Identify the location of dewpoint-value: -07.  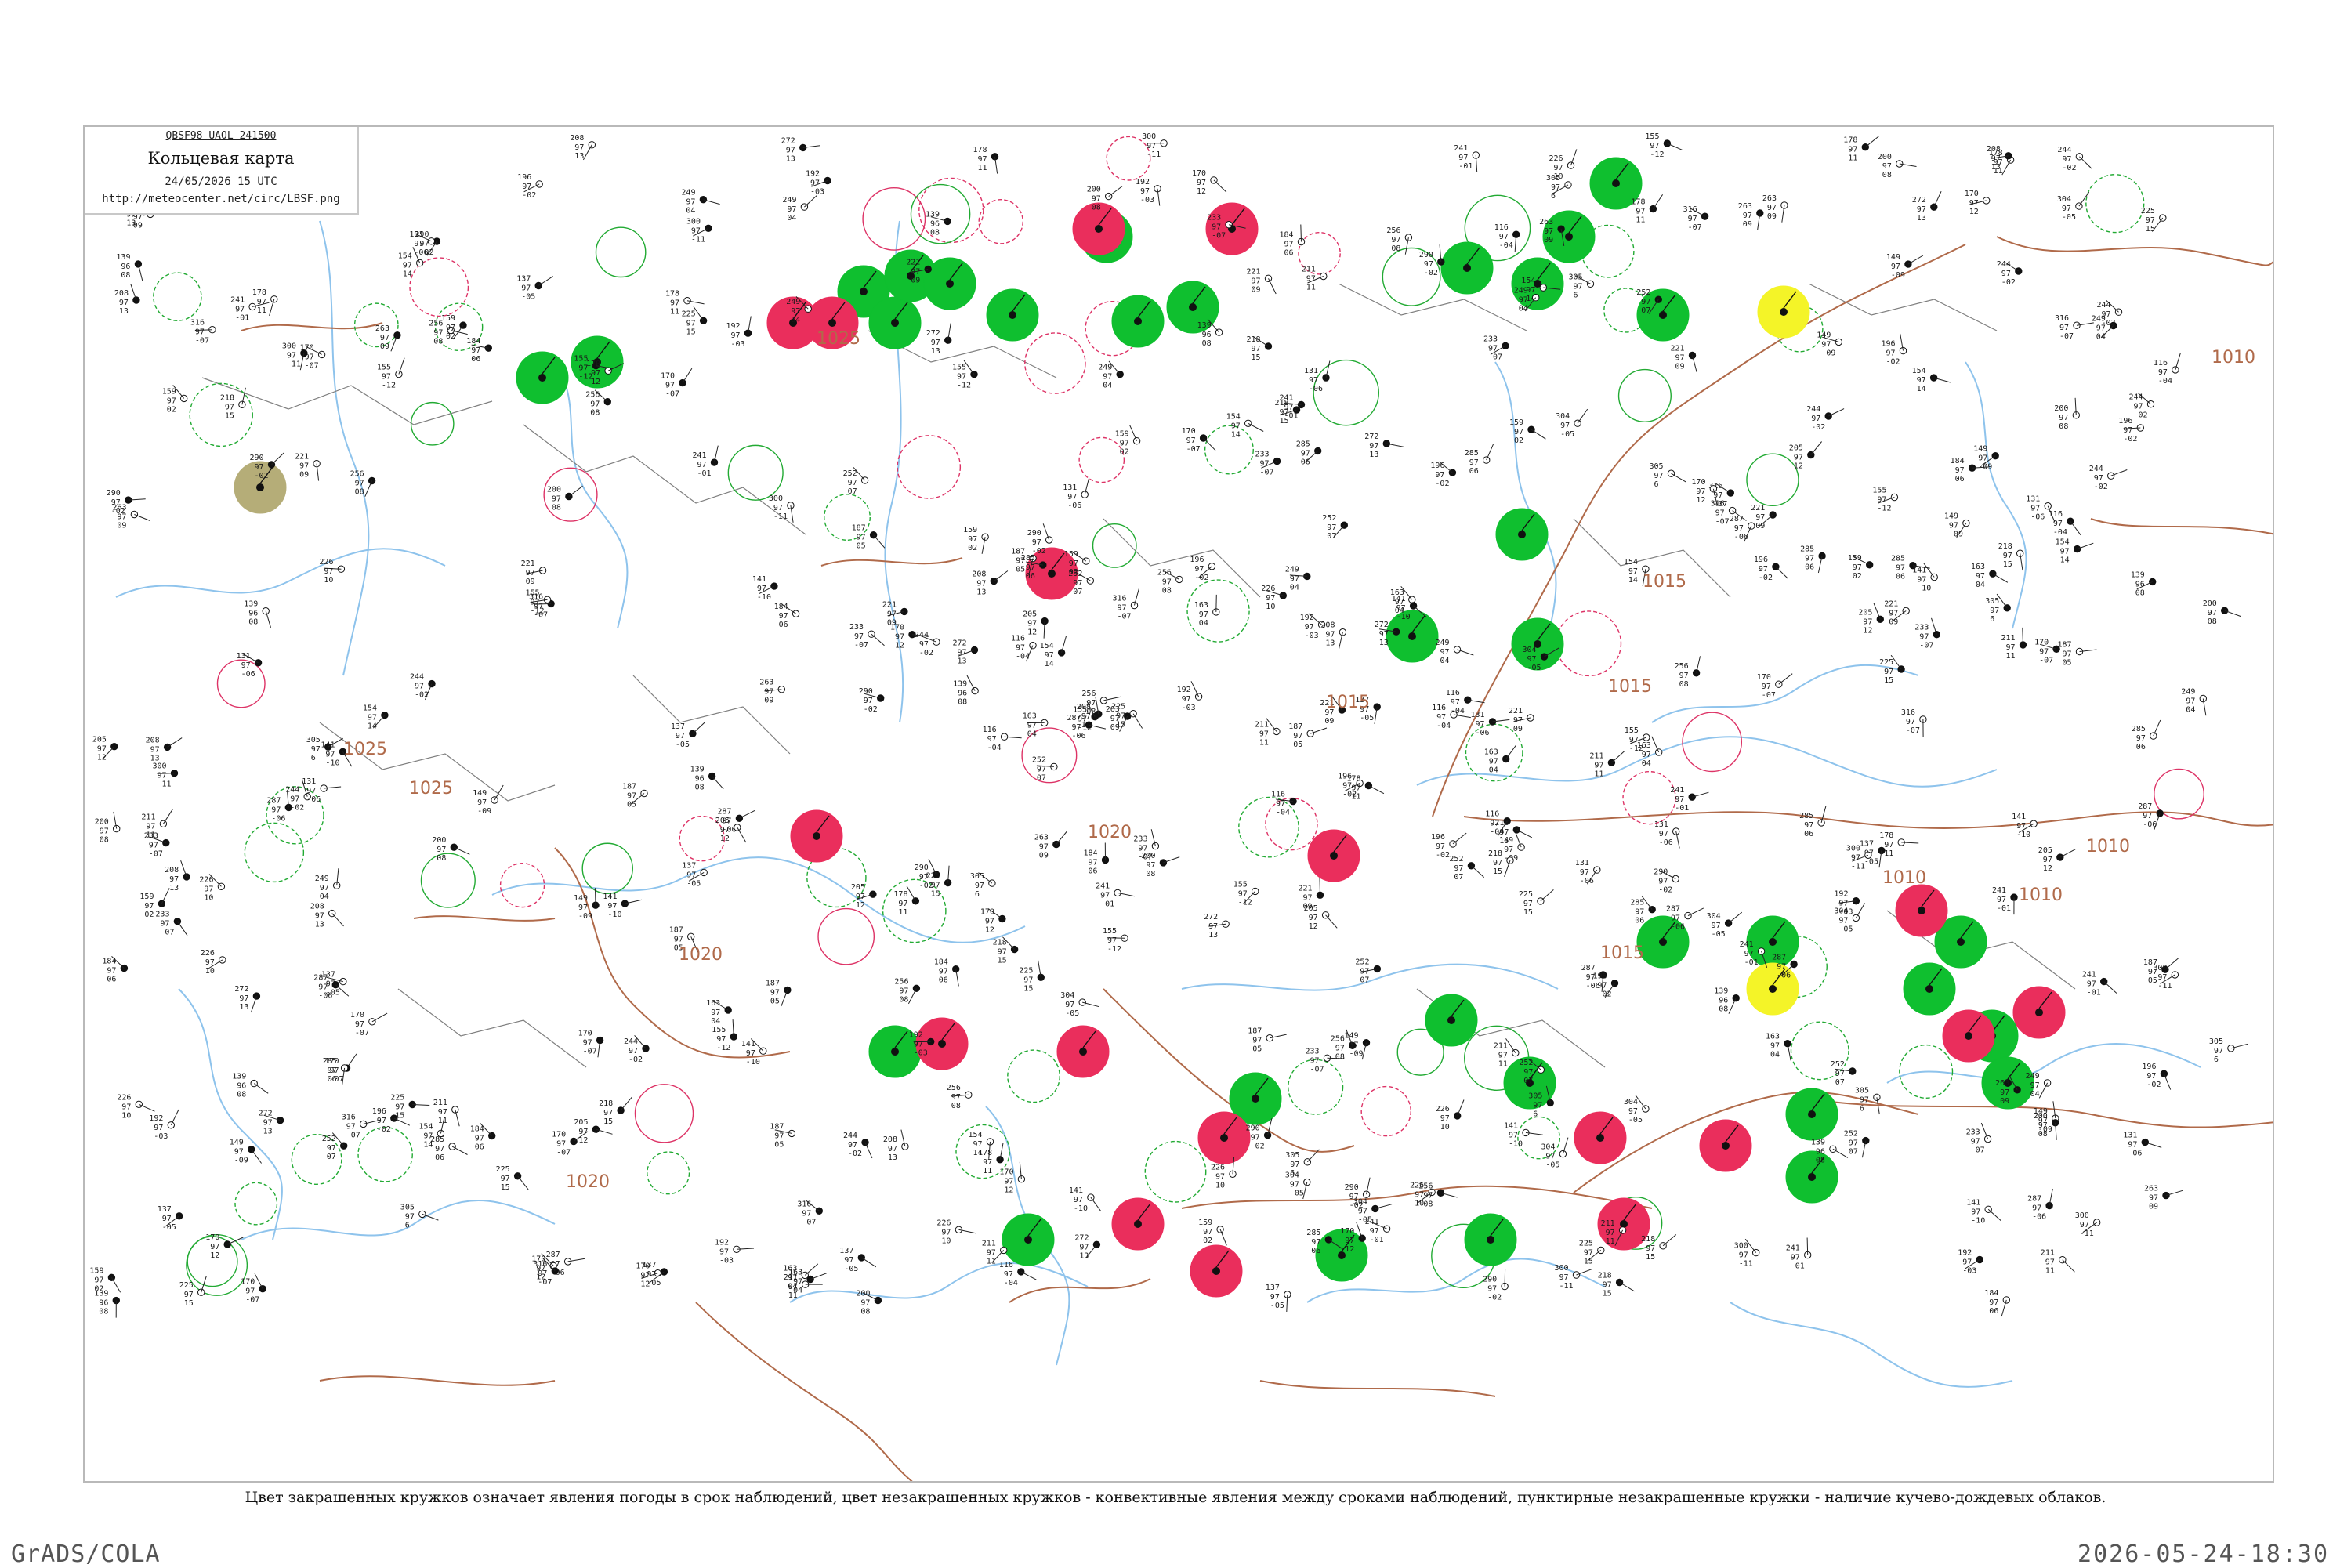
(2046, 660).